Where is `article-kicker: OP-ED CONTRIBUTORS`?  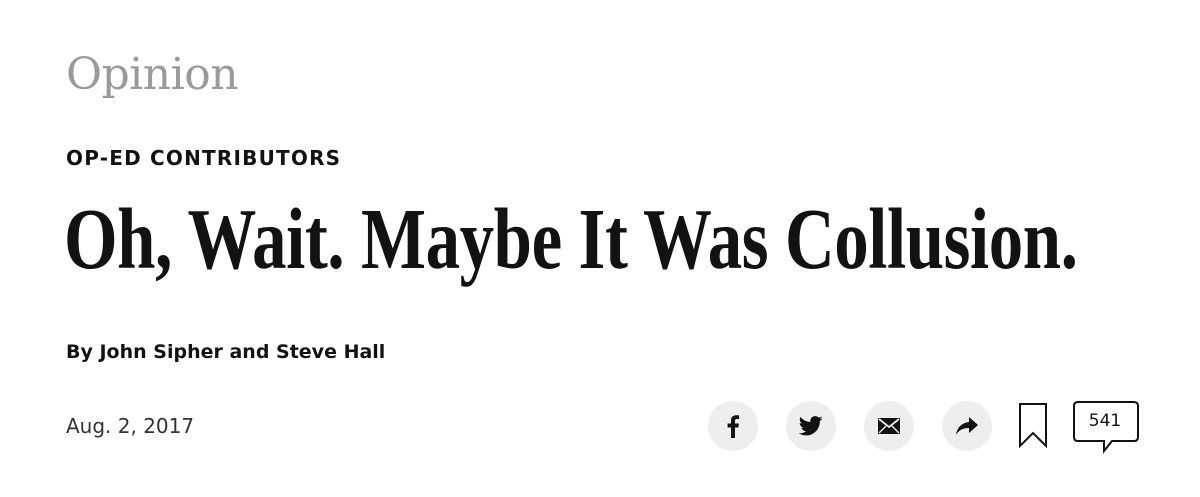
article-kicker: OP-ED CONTRIBUTORS is located at coordinates (203, 158).